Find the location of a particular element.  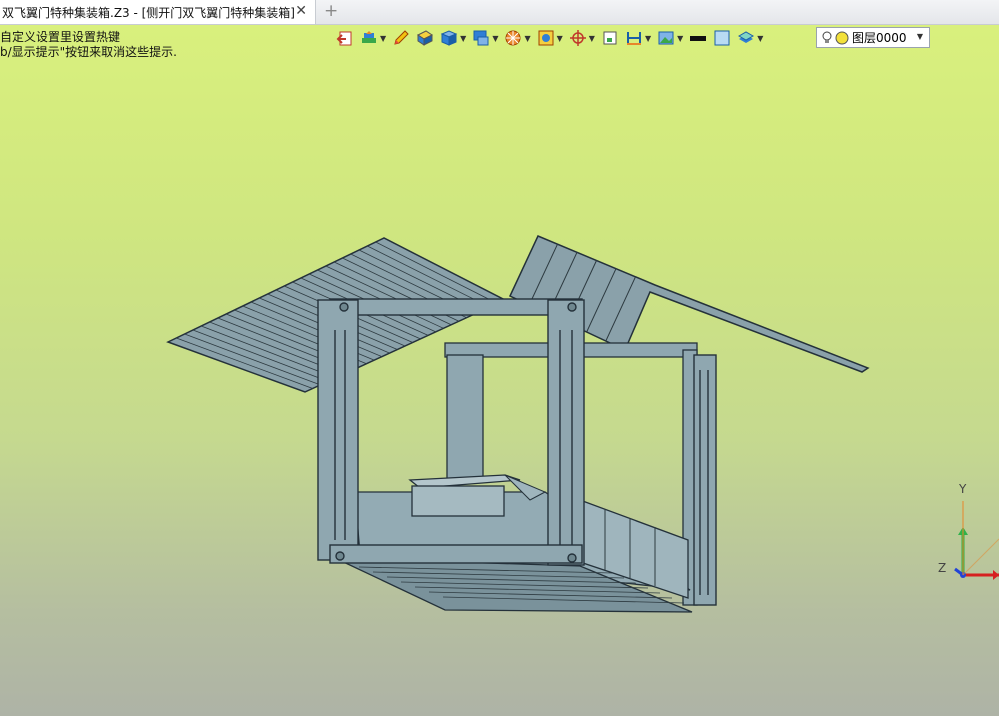

line-color-button is located at coordinates (698, 38).